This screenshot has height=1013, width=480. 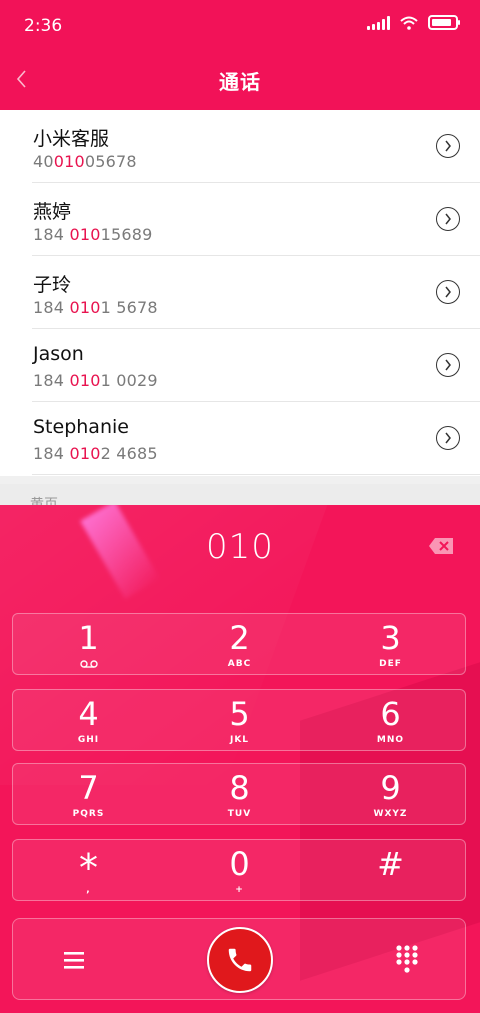 I want to click on status-bar: 2:36, so click(x=240, y=26).